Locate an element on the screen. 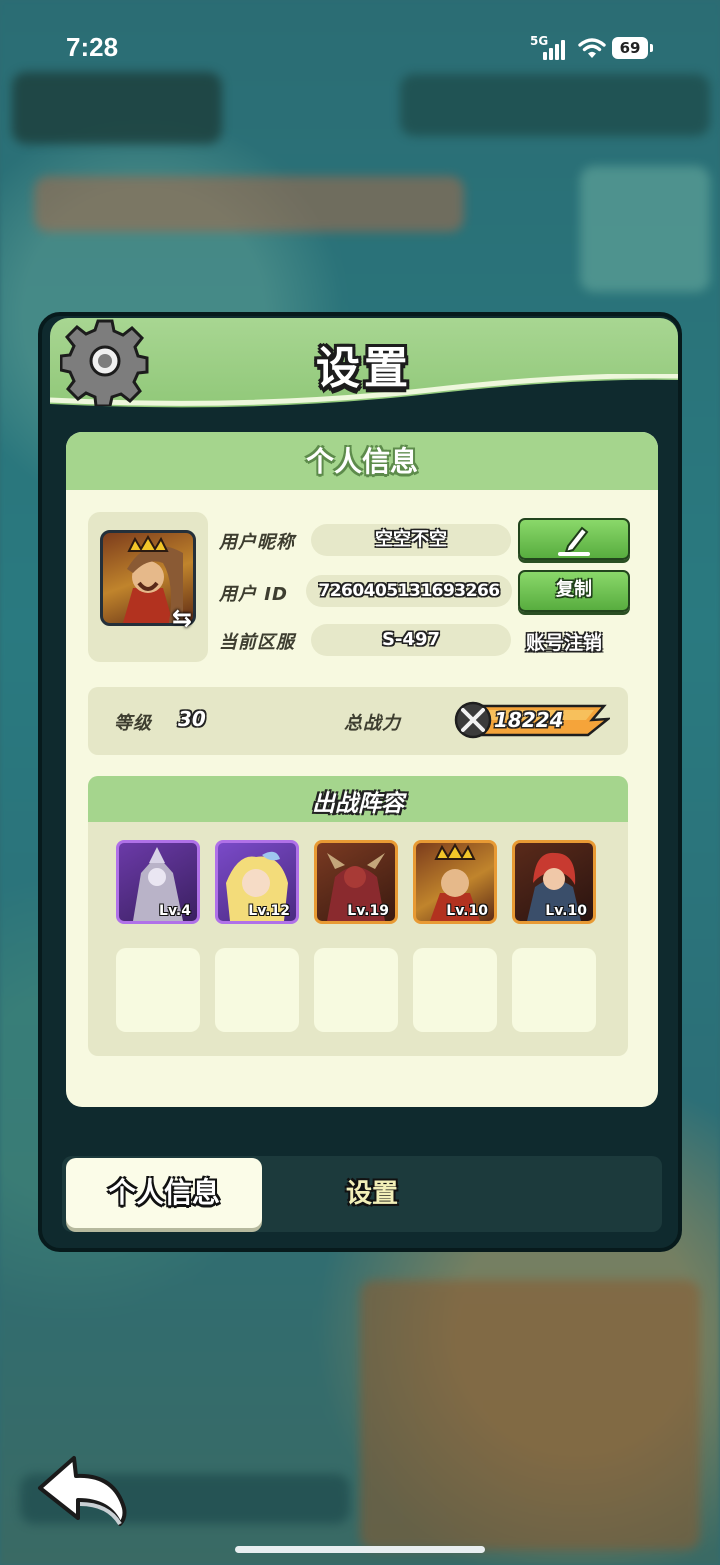  server-label: 当前区服 is located at coordinates (257, 642).